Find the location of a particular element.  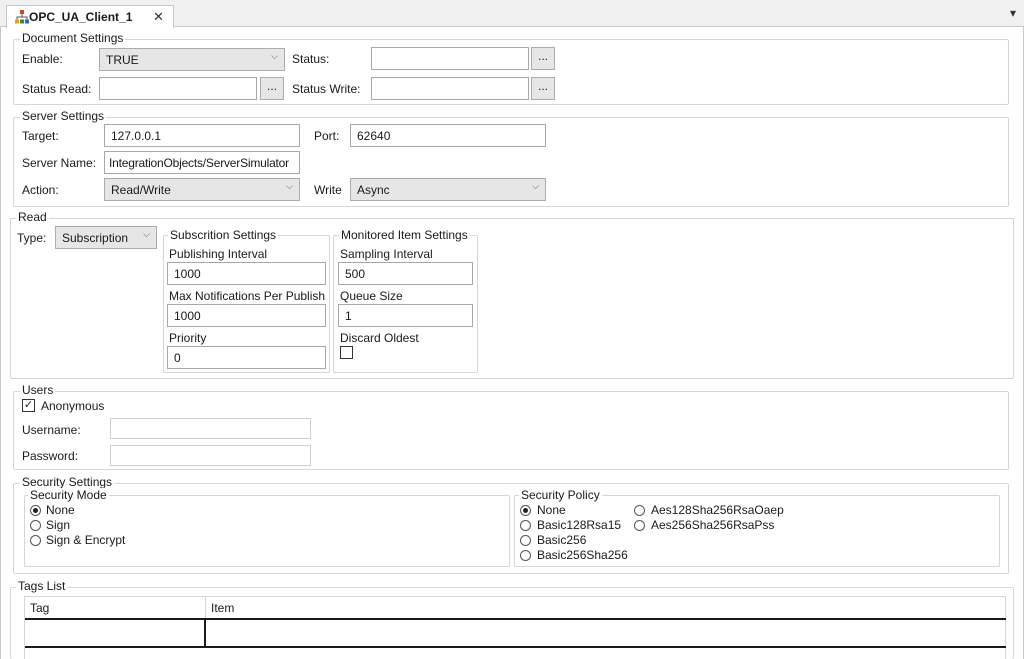

tag-column-header: Tag is located at coordinates (115, 608).